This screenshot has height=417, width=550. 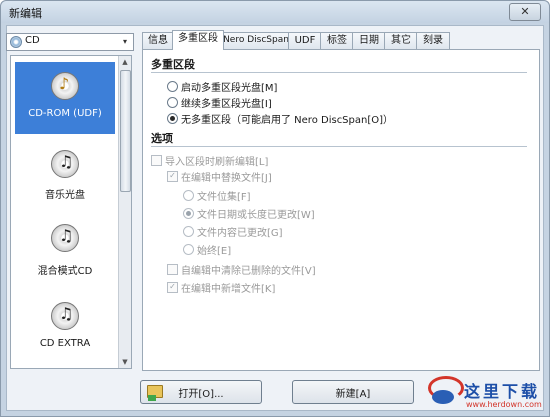 I want to click on tab-label: 刻录, so click(x=433, y=40).